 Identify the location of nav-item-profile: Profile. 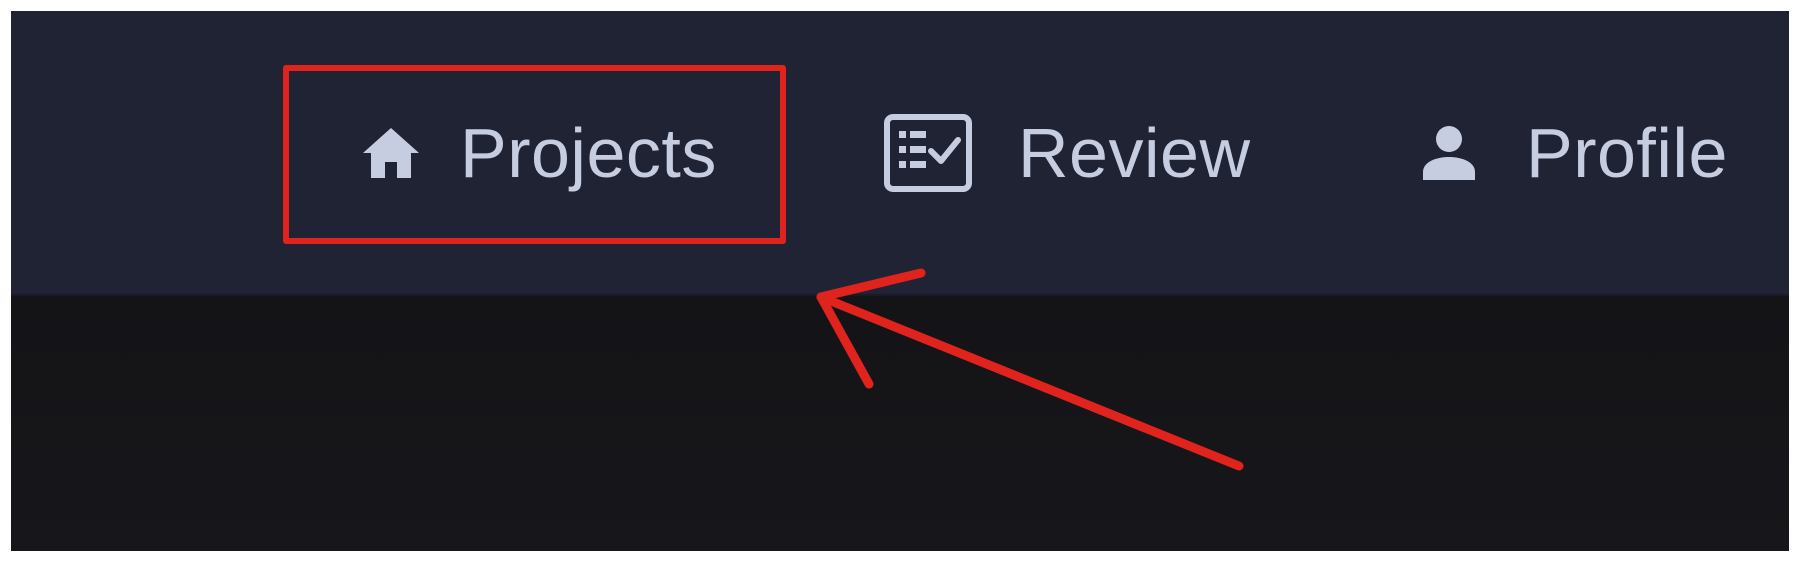
(1572, 152).